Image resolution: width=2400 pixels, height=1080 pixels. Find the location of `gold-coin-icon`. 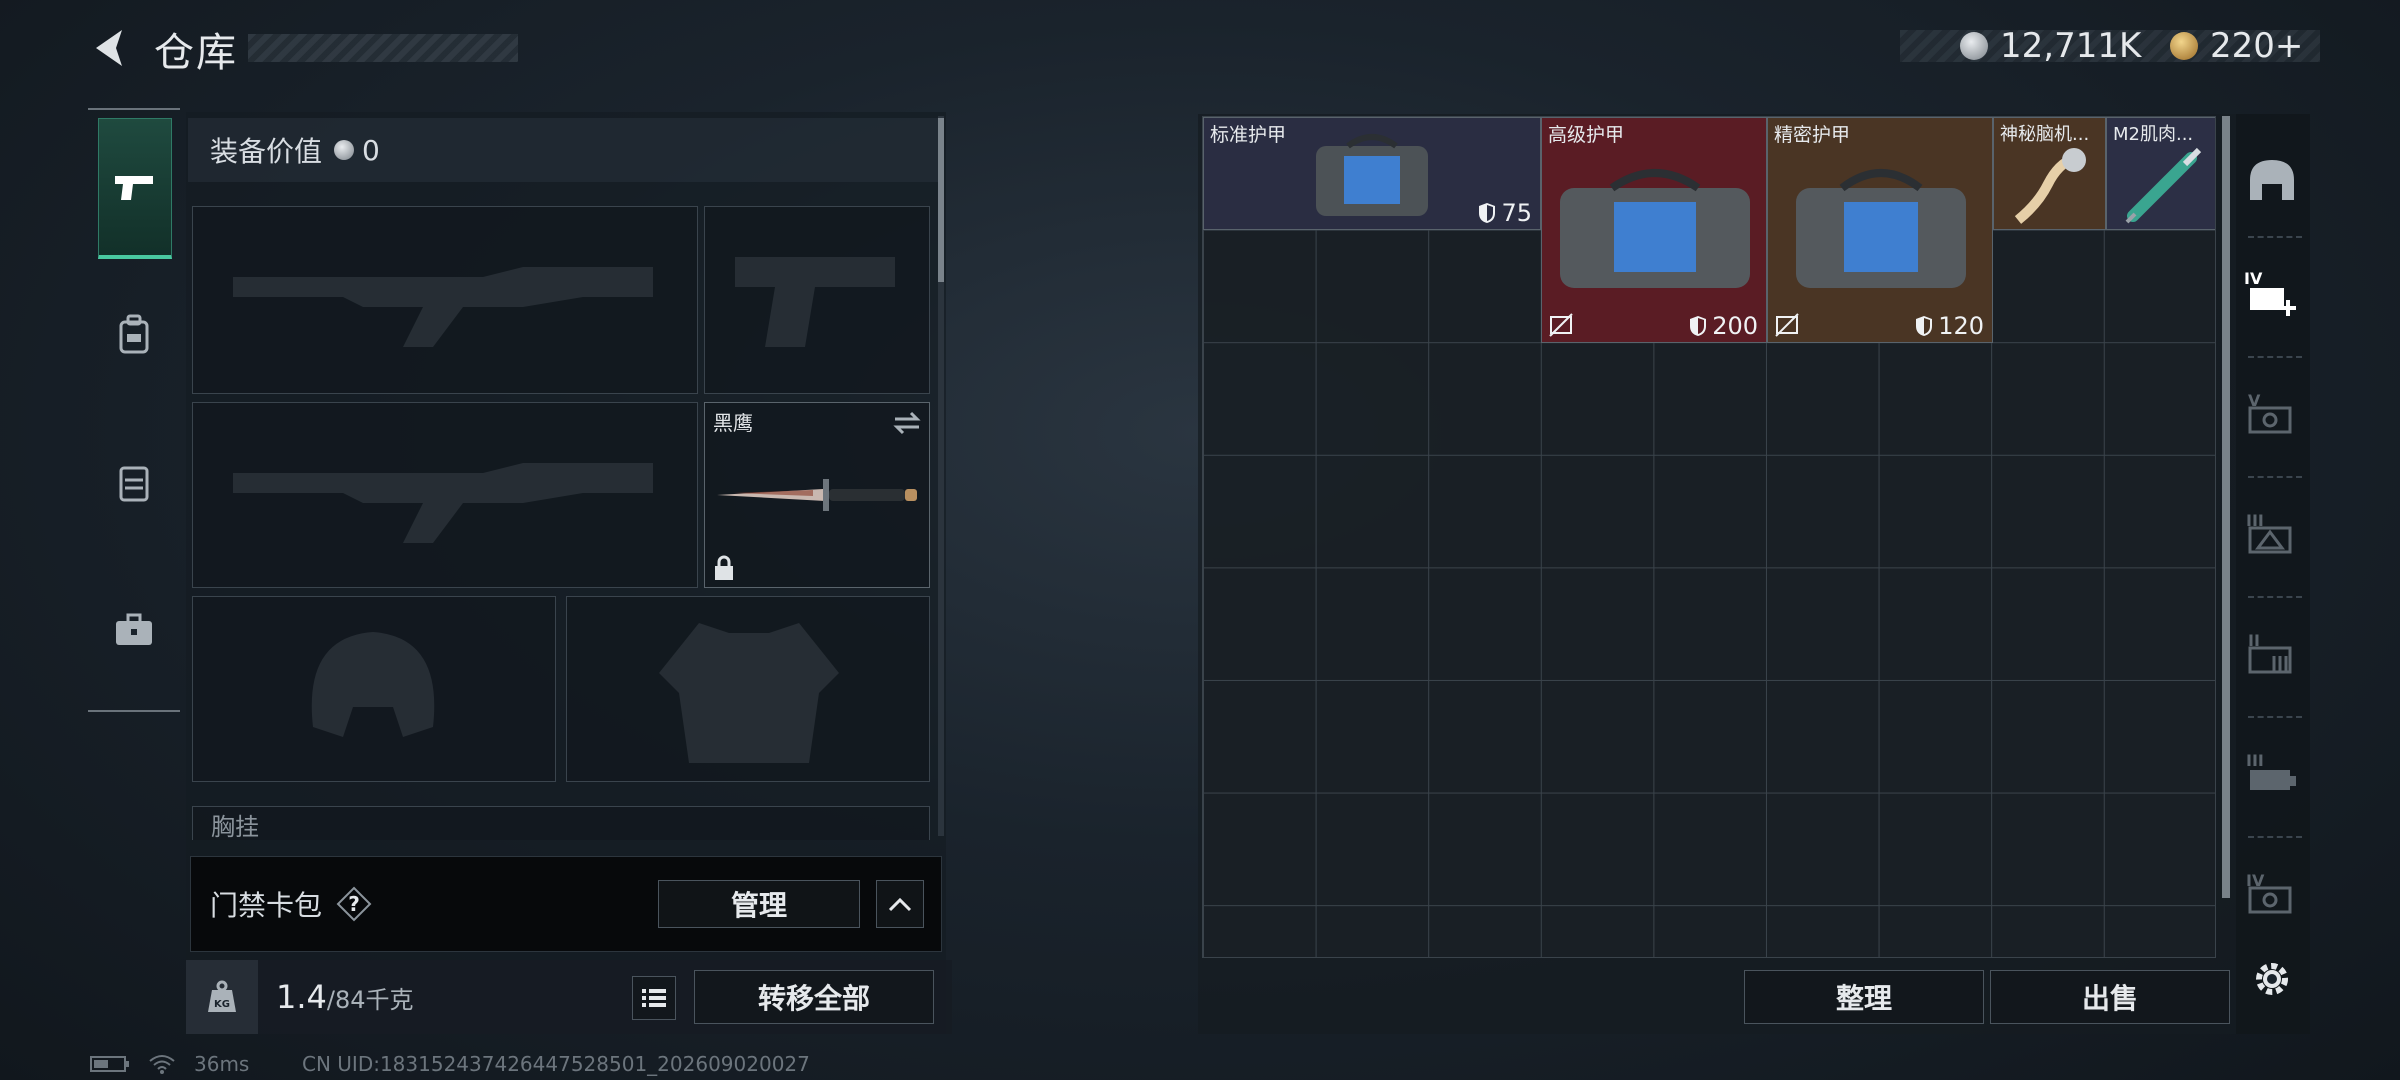

gold-coin-icon is located at coordinates (2184, 46).